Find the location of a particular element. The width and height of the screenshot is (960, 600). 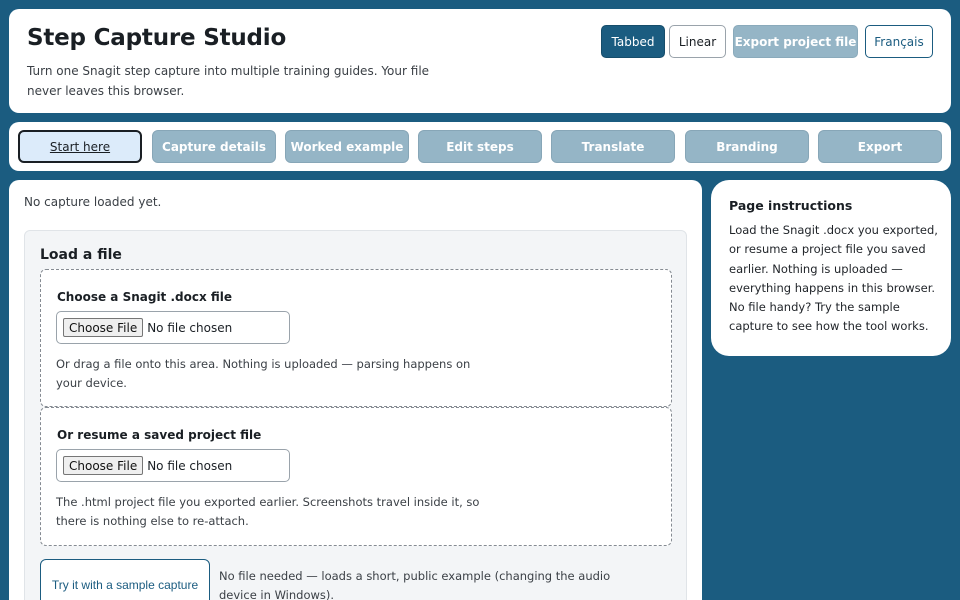

project-file-input: Choose File No file chosen is located at coordinates (173, 465).